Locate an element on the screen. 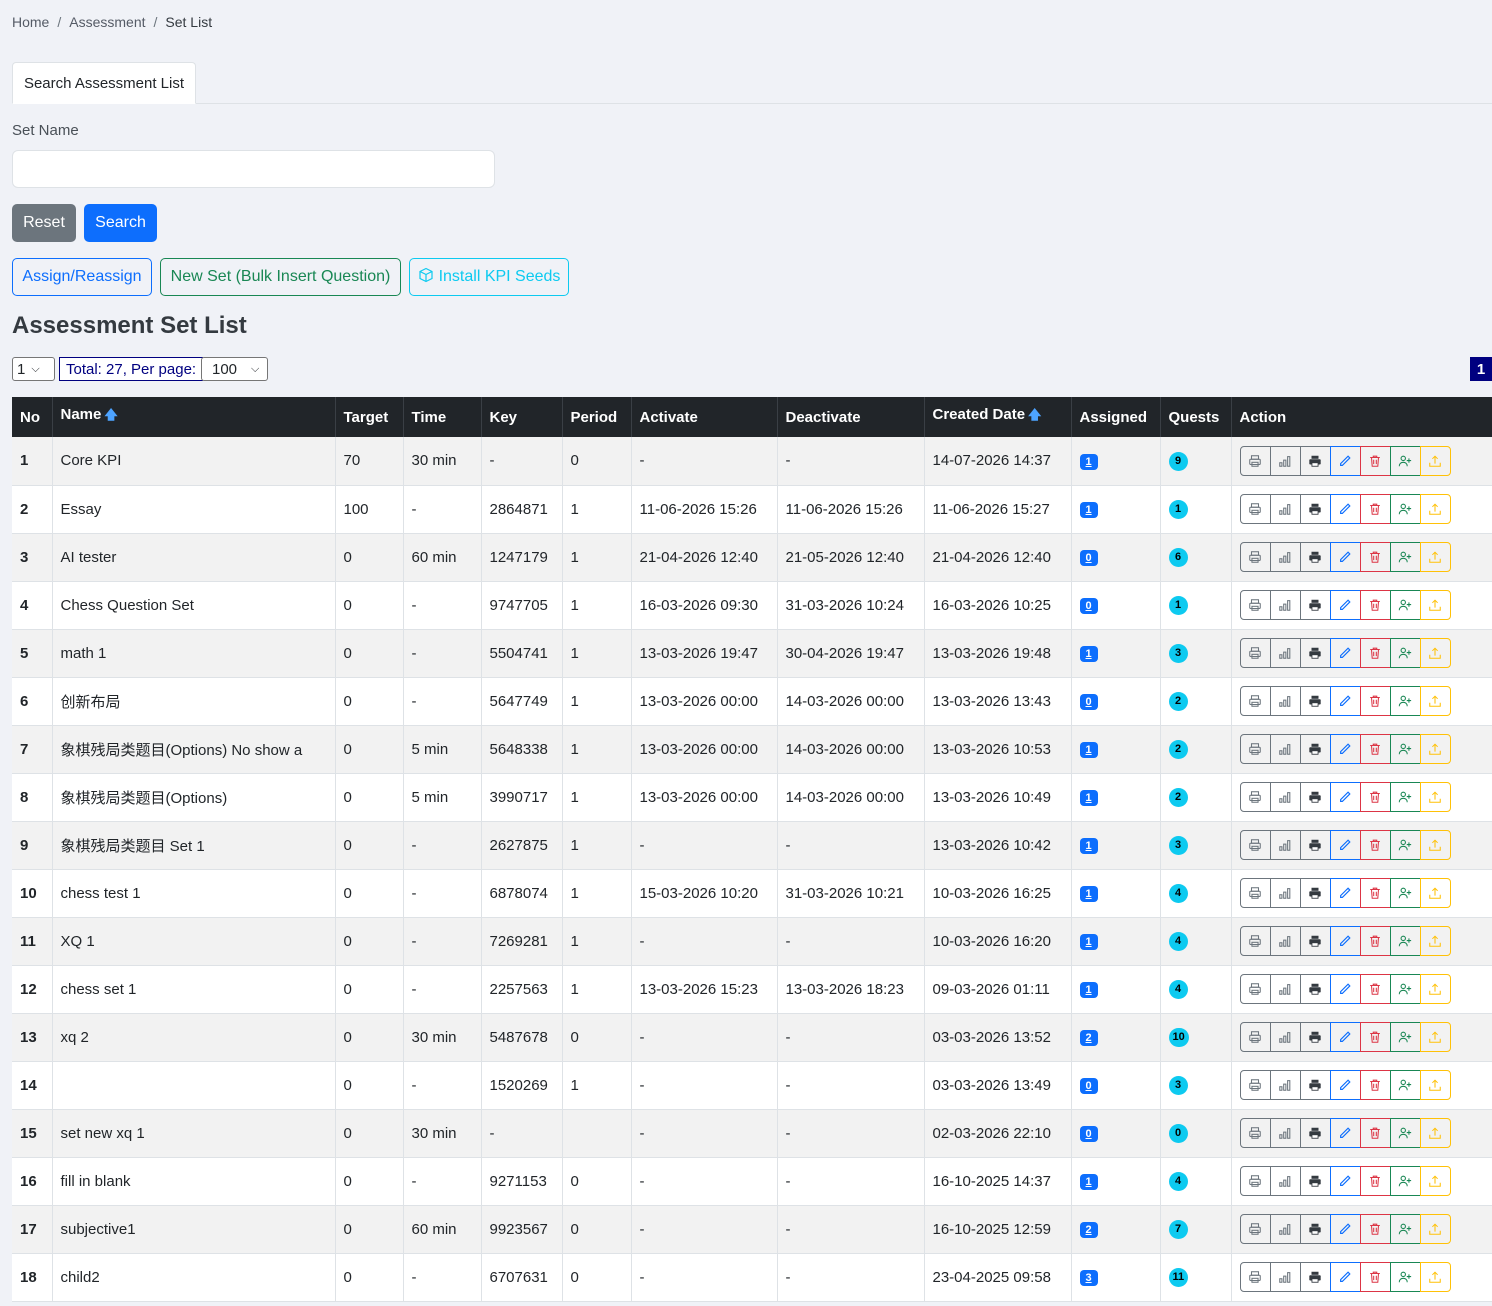  tab-search-assessment-list: Search Assessment List is located at coordinates (104, 83).